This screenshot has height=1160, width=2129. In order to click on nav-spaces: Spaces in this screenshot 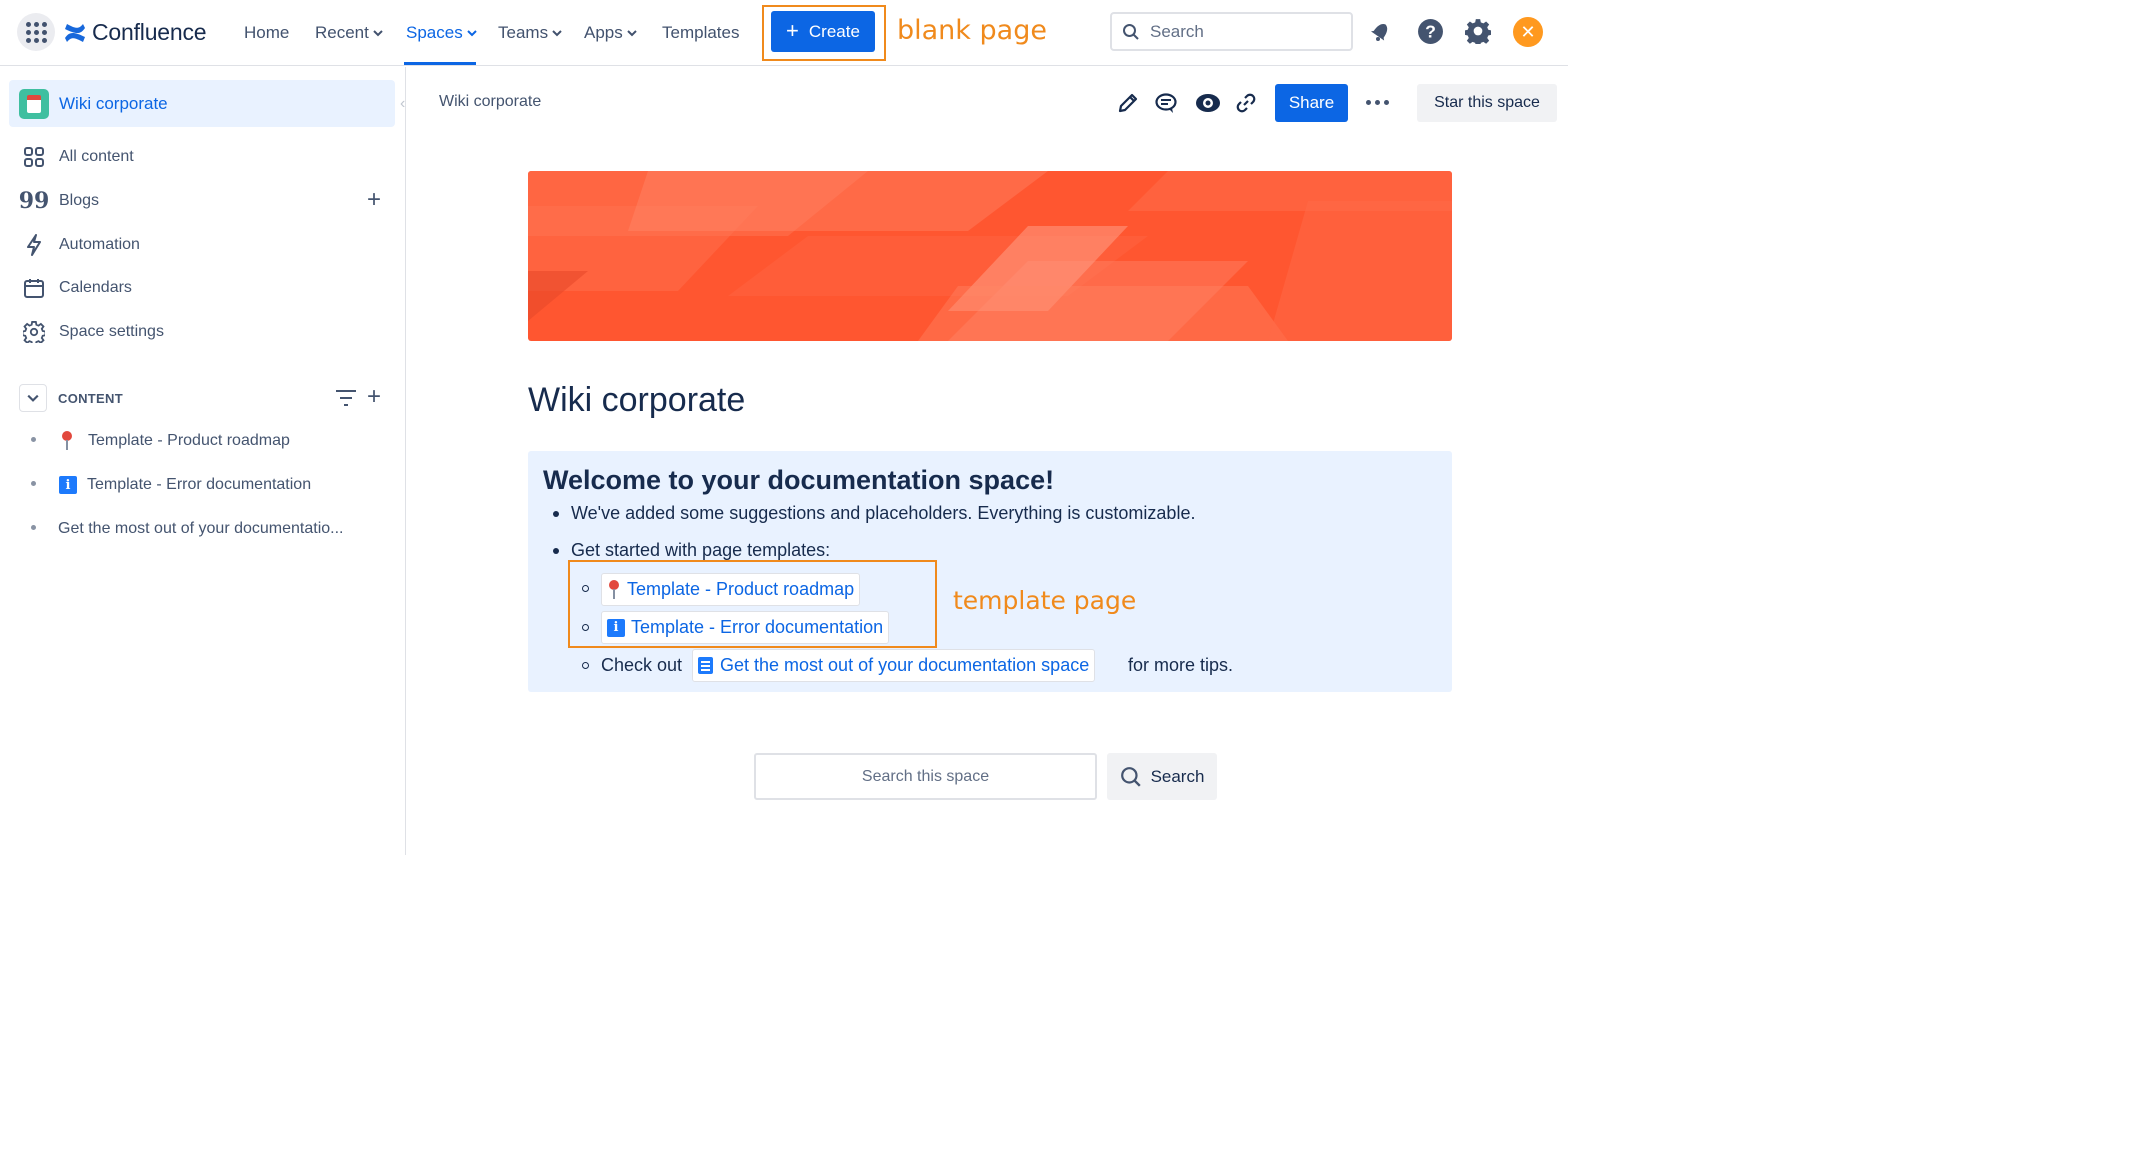, I will do `click(441, 33)`.